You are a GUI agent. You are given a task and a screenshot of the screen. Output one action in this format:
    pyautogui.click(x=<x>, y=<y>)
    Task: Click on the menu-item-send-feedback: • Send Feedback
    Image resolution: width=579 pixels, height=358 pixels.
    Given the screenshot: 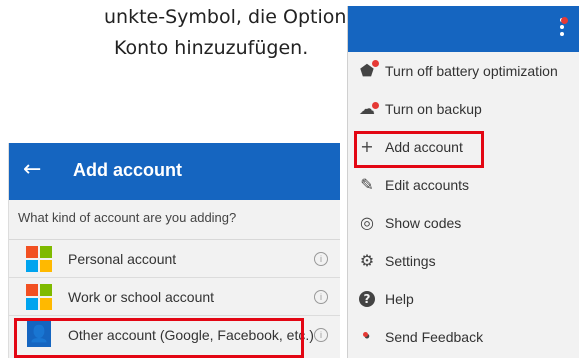 What is the action you would take?
    pyautogui.click(x=463, y=337)
    